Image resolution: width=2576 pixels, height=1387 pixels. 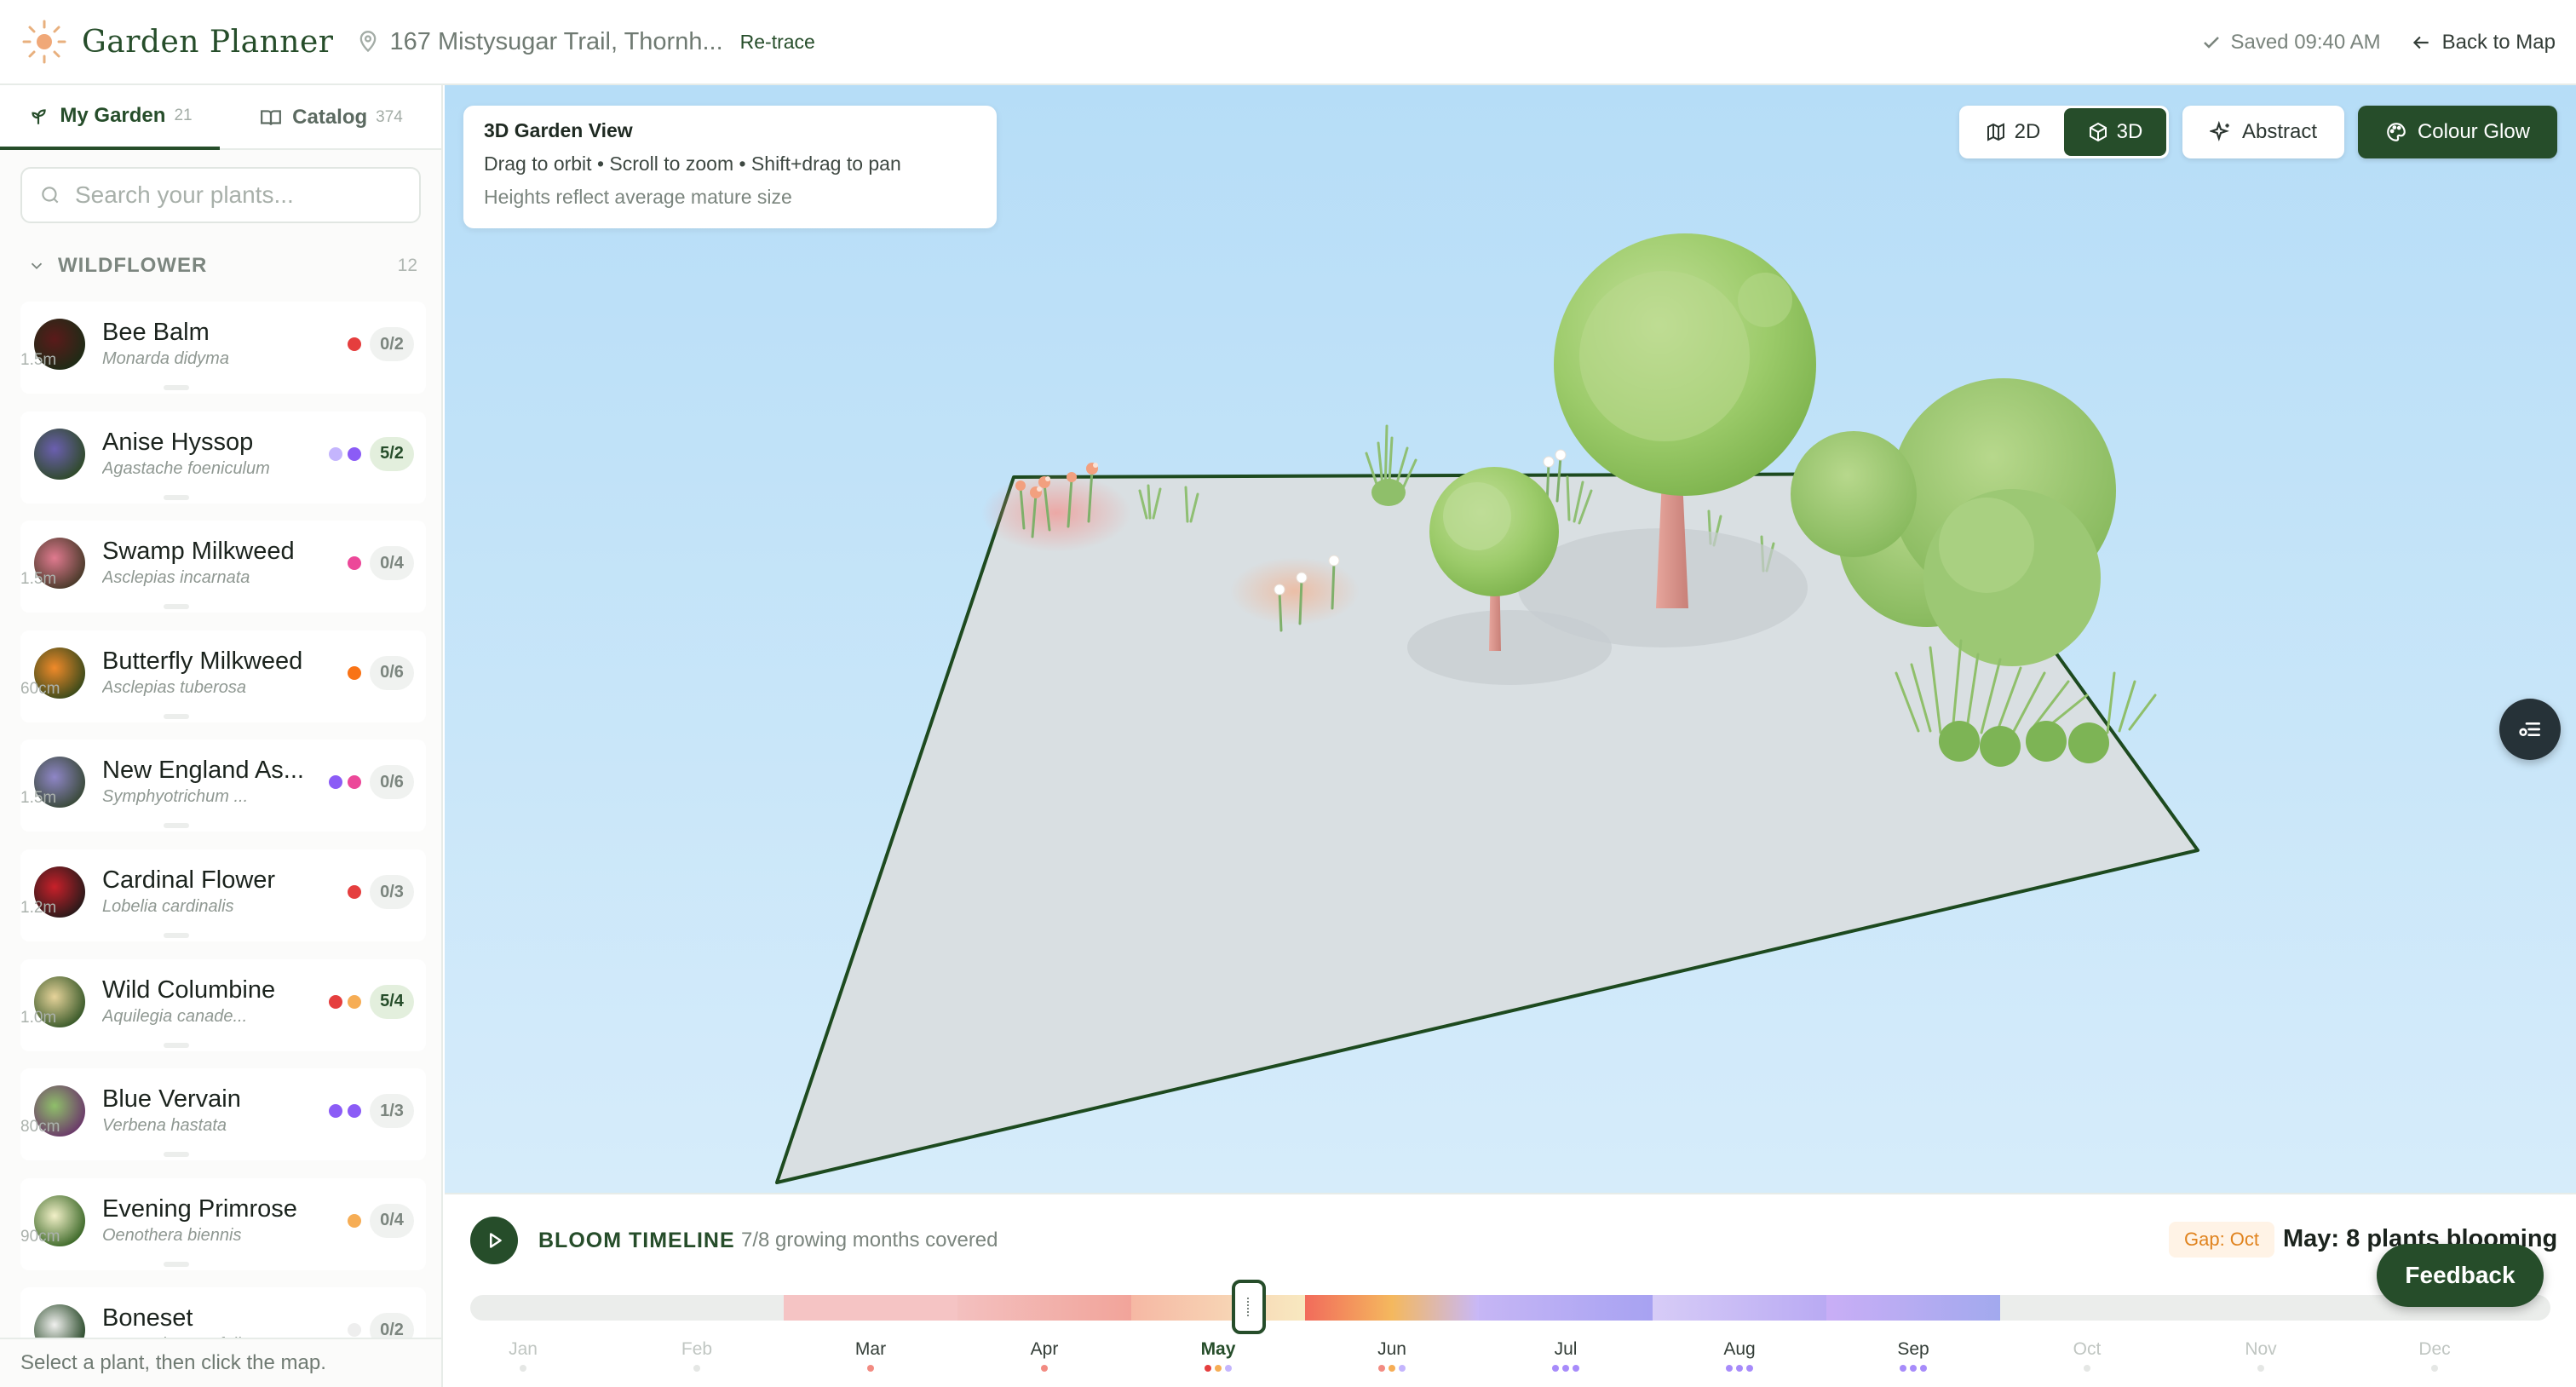 I want to click on abstract-label: Abstract, so click(x=2280, y=131).